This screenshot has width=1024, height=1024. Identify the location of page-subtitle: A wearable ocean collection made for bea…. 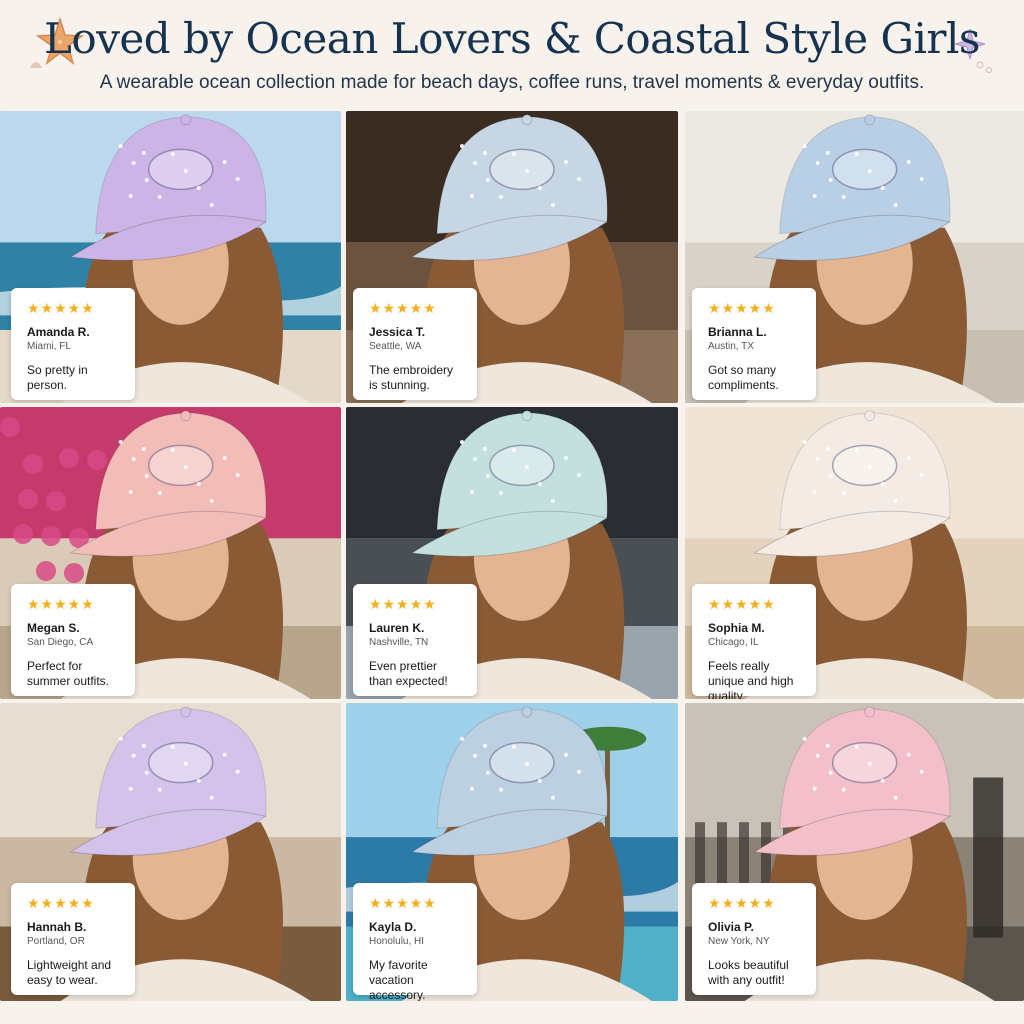
(512, 82).